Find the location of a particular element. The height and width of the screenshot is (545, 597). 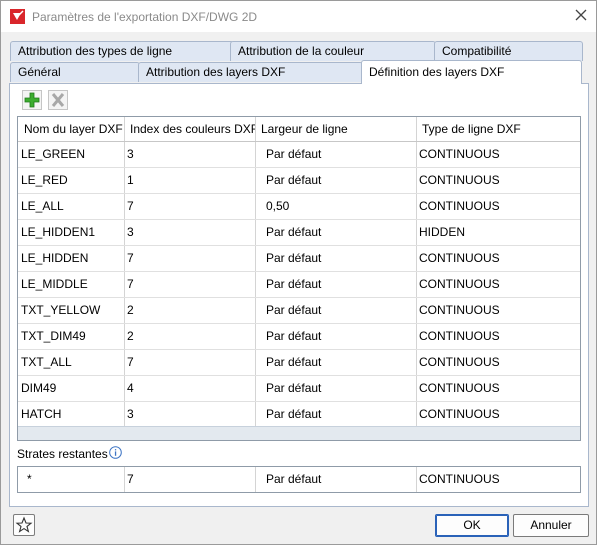

remaining-type-cell: CONTINUOUS is located at coordinates (498, 479).